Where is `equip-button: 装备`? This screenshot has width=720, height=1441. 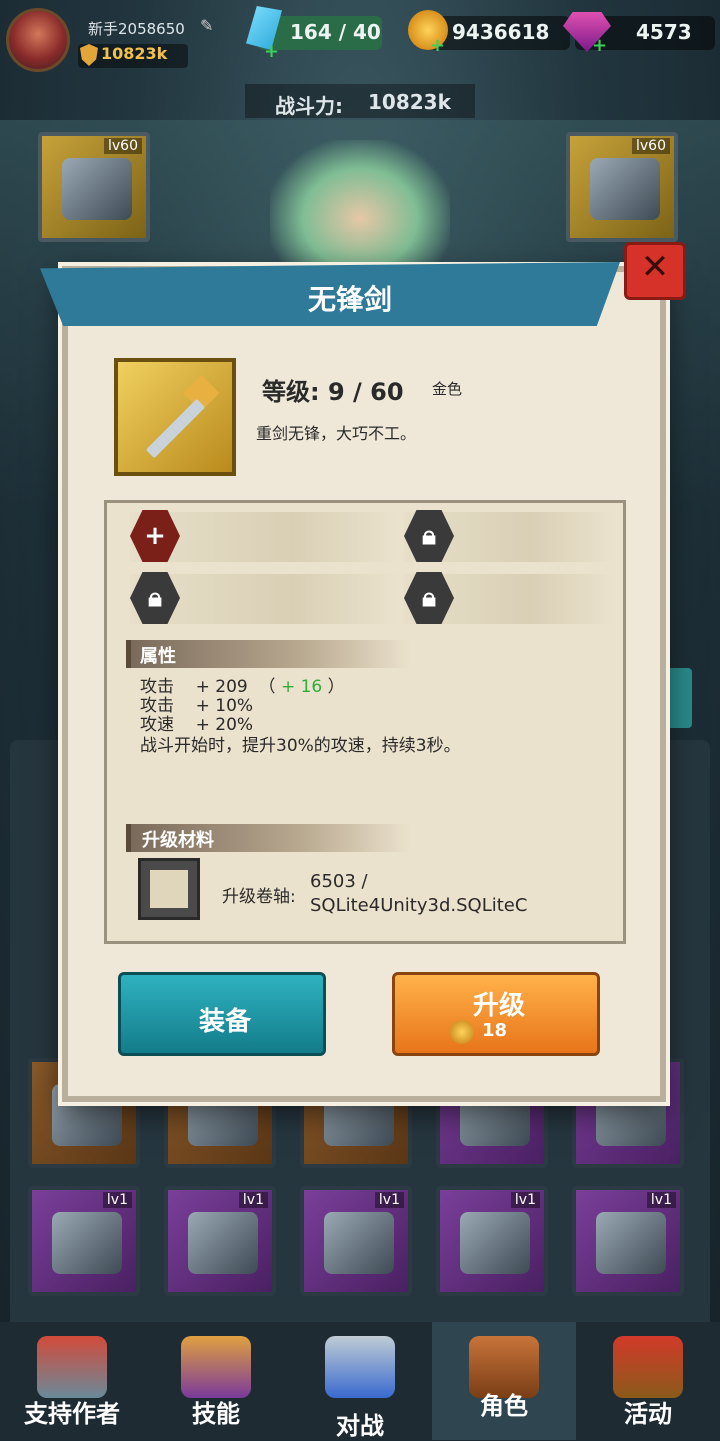 equip-button: 装备 is located at coordinates (222, 1014).